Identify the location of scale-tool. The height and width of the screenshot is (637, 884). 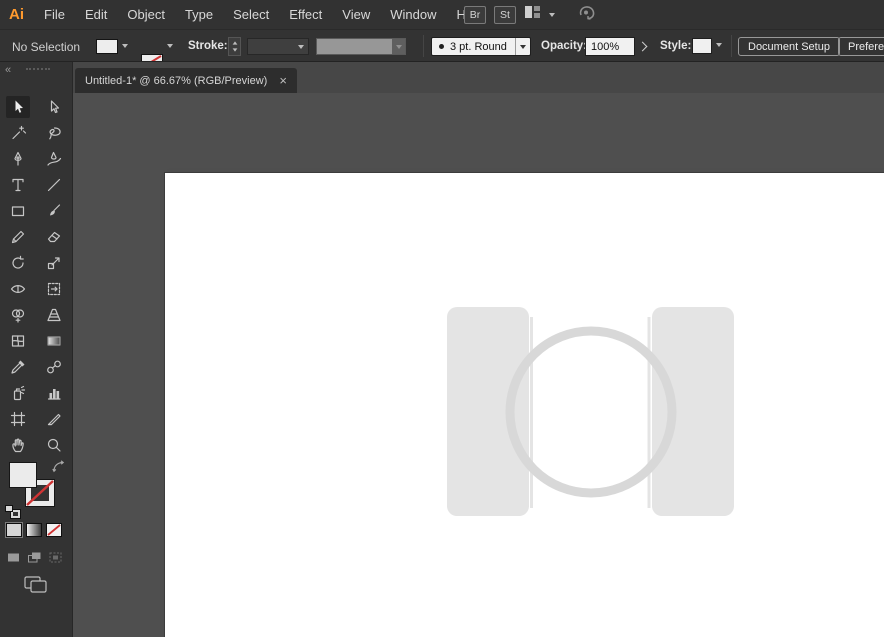
(54, 263).